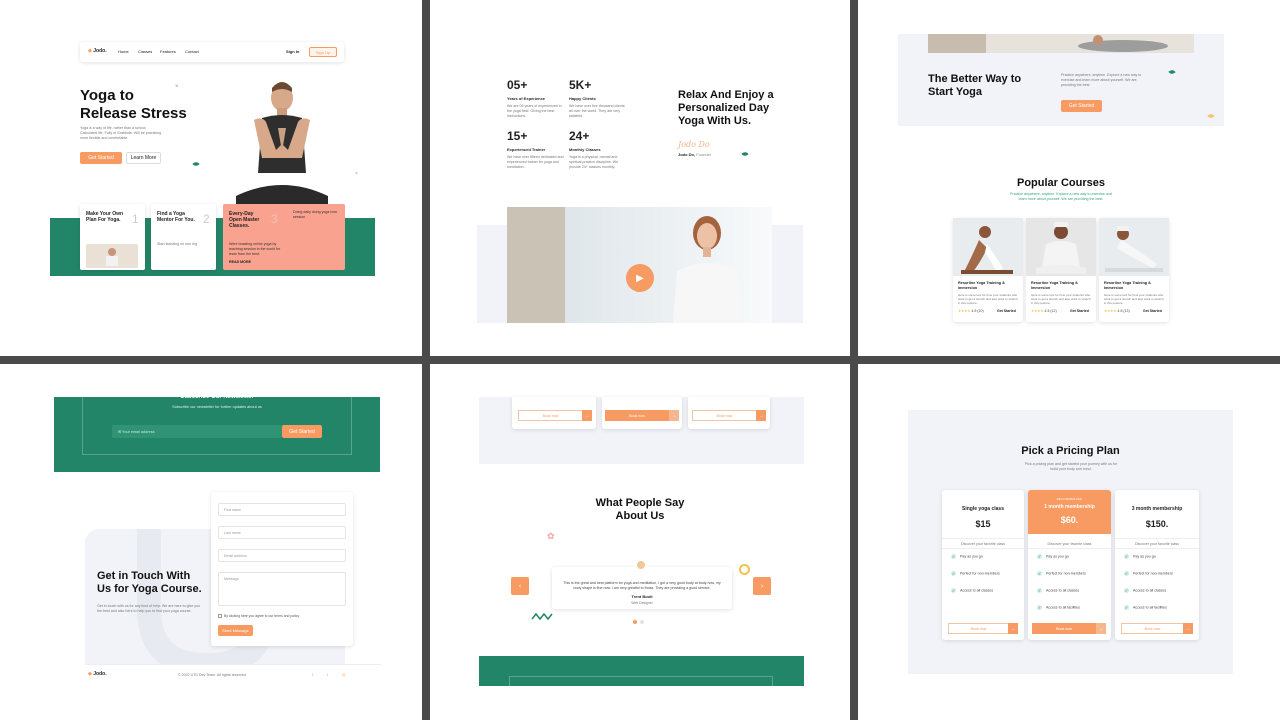  What do you see at coordinates (344, 674) in the screenshot?
I see `instagram-icon: ◎` at bounding box center [344, 674].